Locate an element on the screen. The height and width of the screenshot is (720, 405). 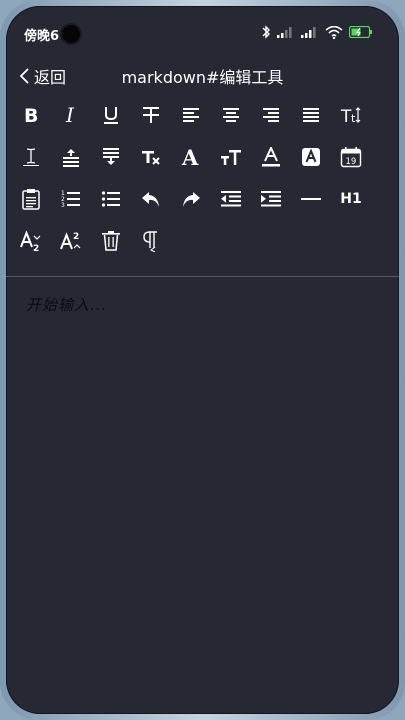
outdent-icon is located at coordinates (231, 199).